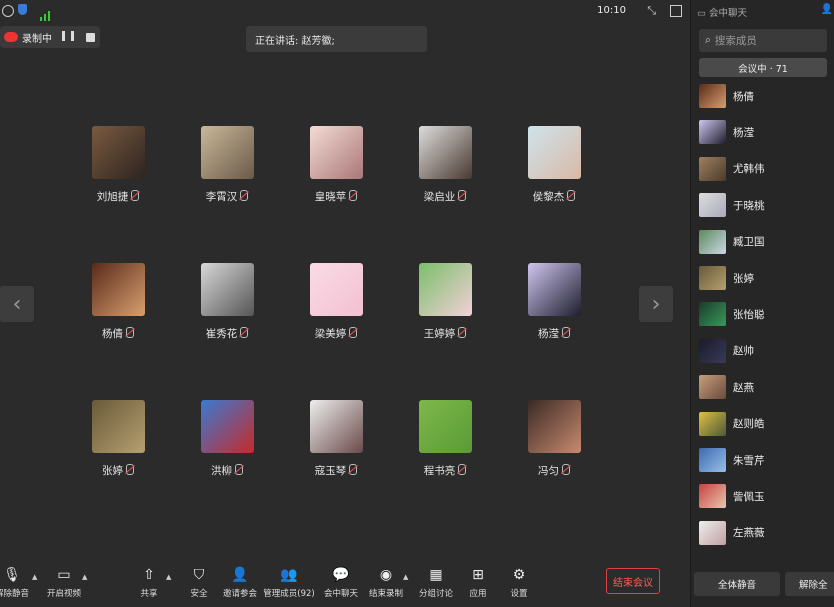 This screenshot has height=607, width=834. I want to click on share-button: ⇧ 共享, so click(149, 583).